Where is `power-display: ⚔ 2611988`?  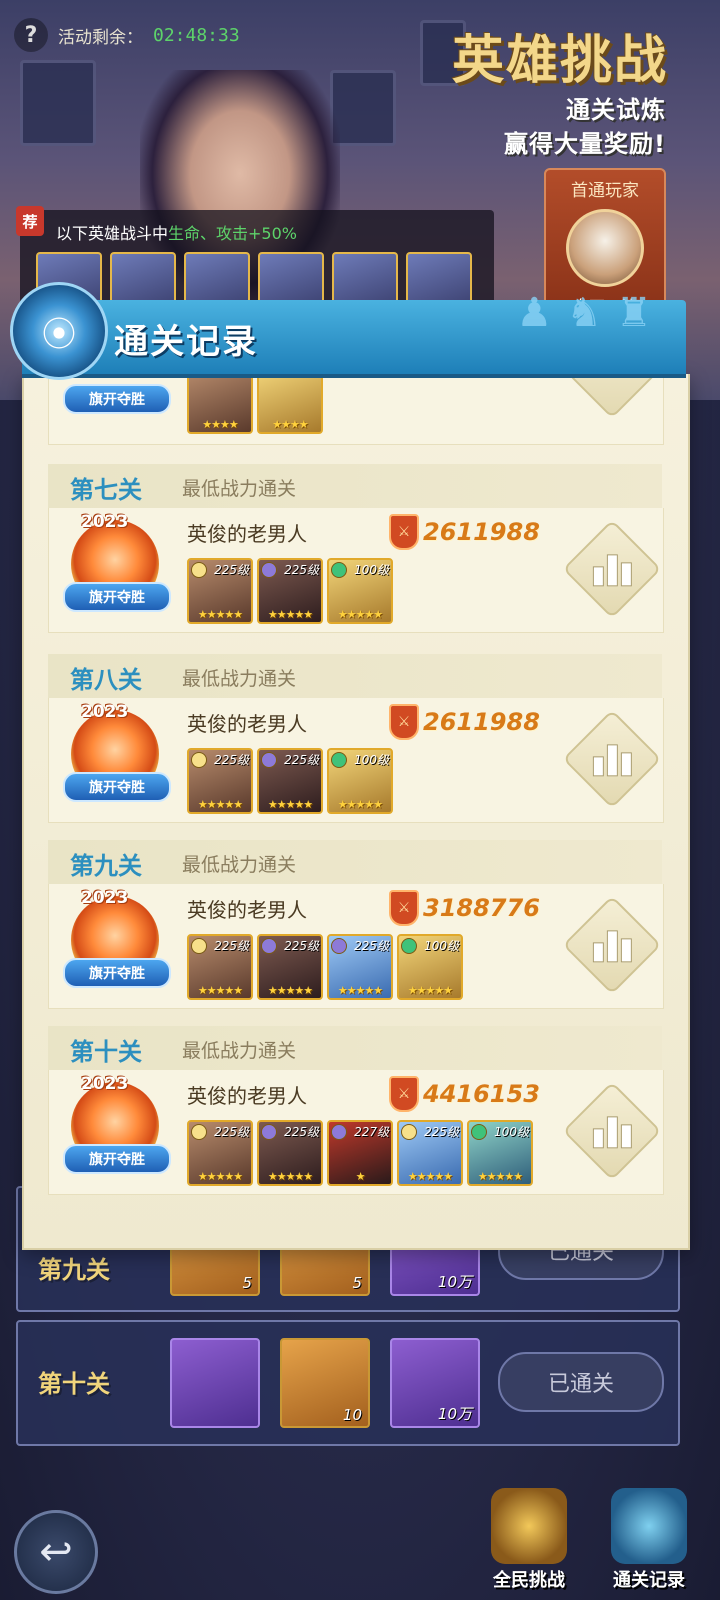 power-display: ⚔ 2611988 is located at coordinates (464, 722).